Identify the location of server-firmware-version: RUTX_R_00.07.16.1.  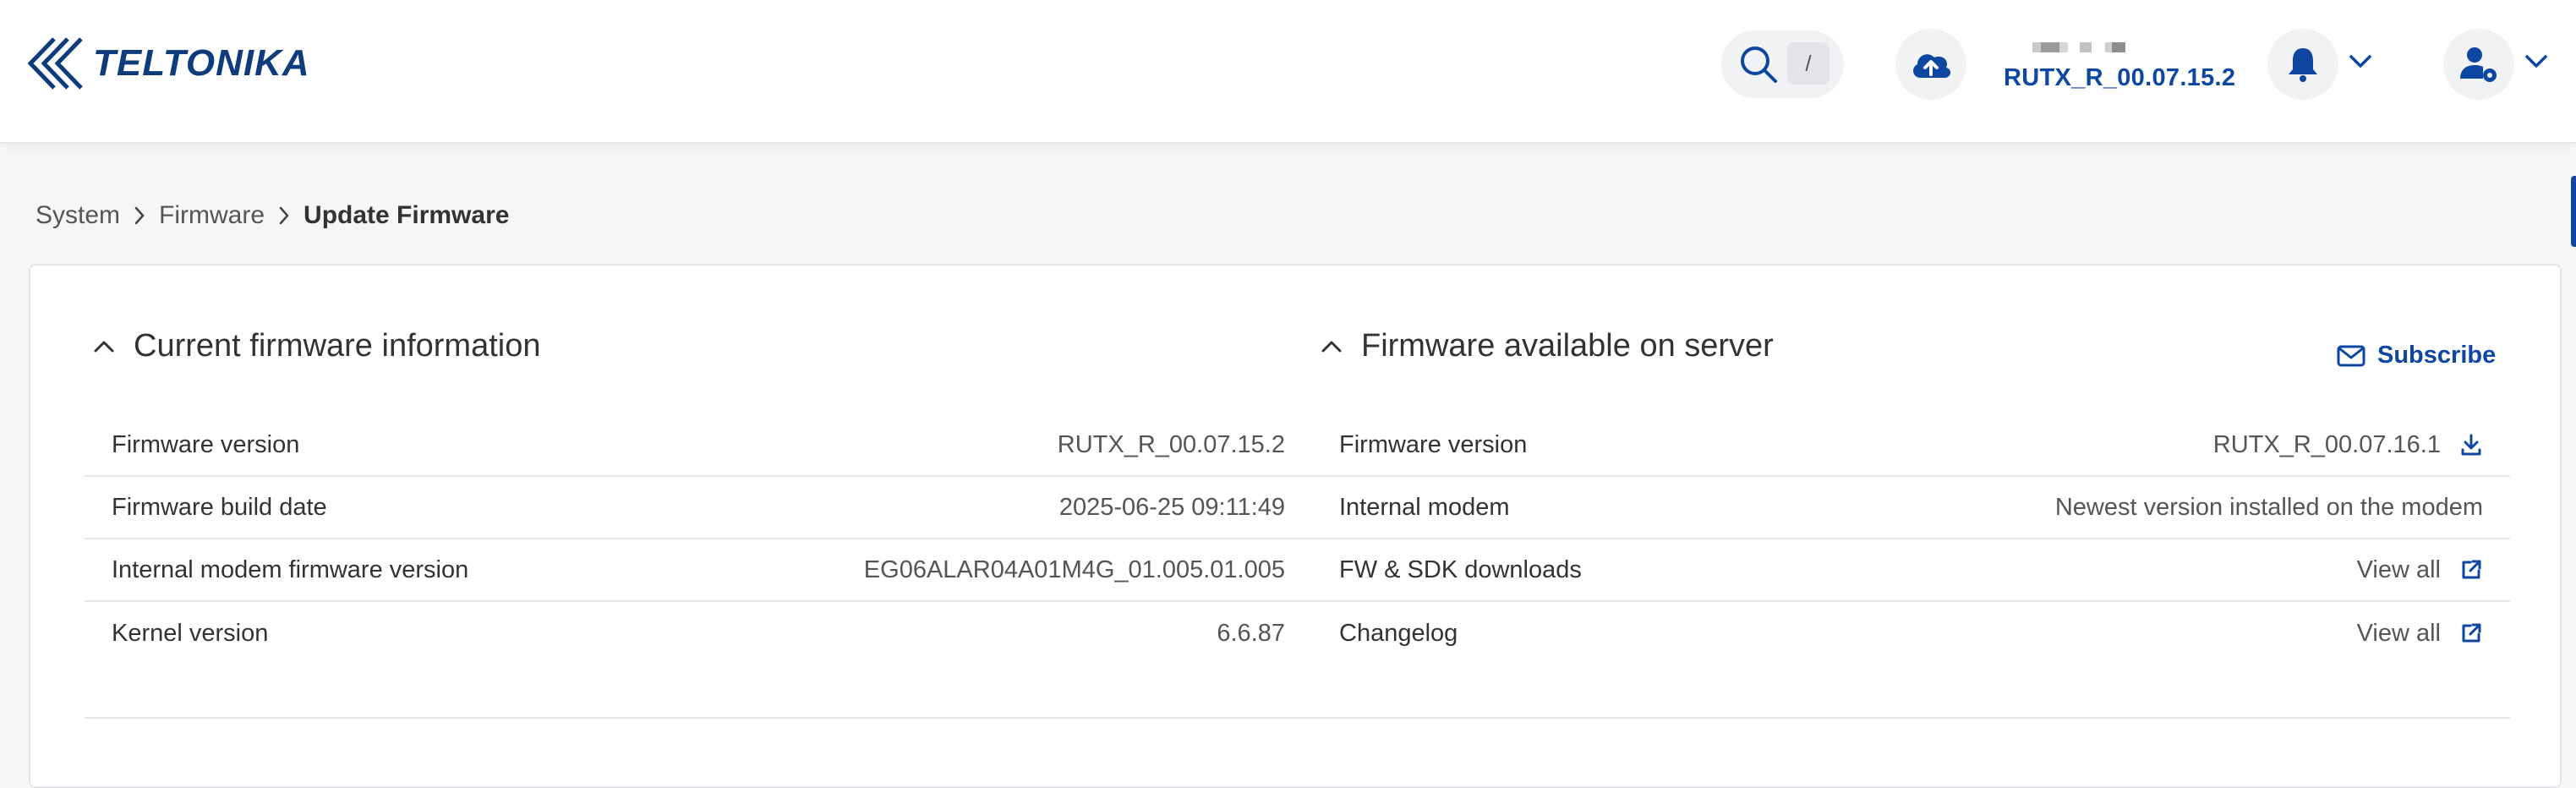
(2326, 444).